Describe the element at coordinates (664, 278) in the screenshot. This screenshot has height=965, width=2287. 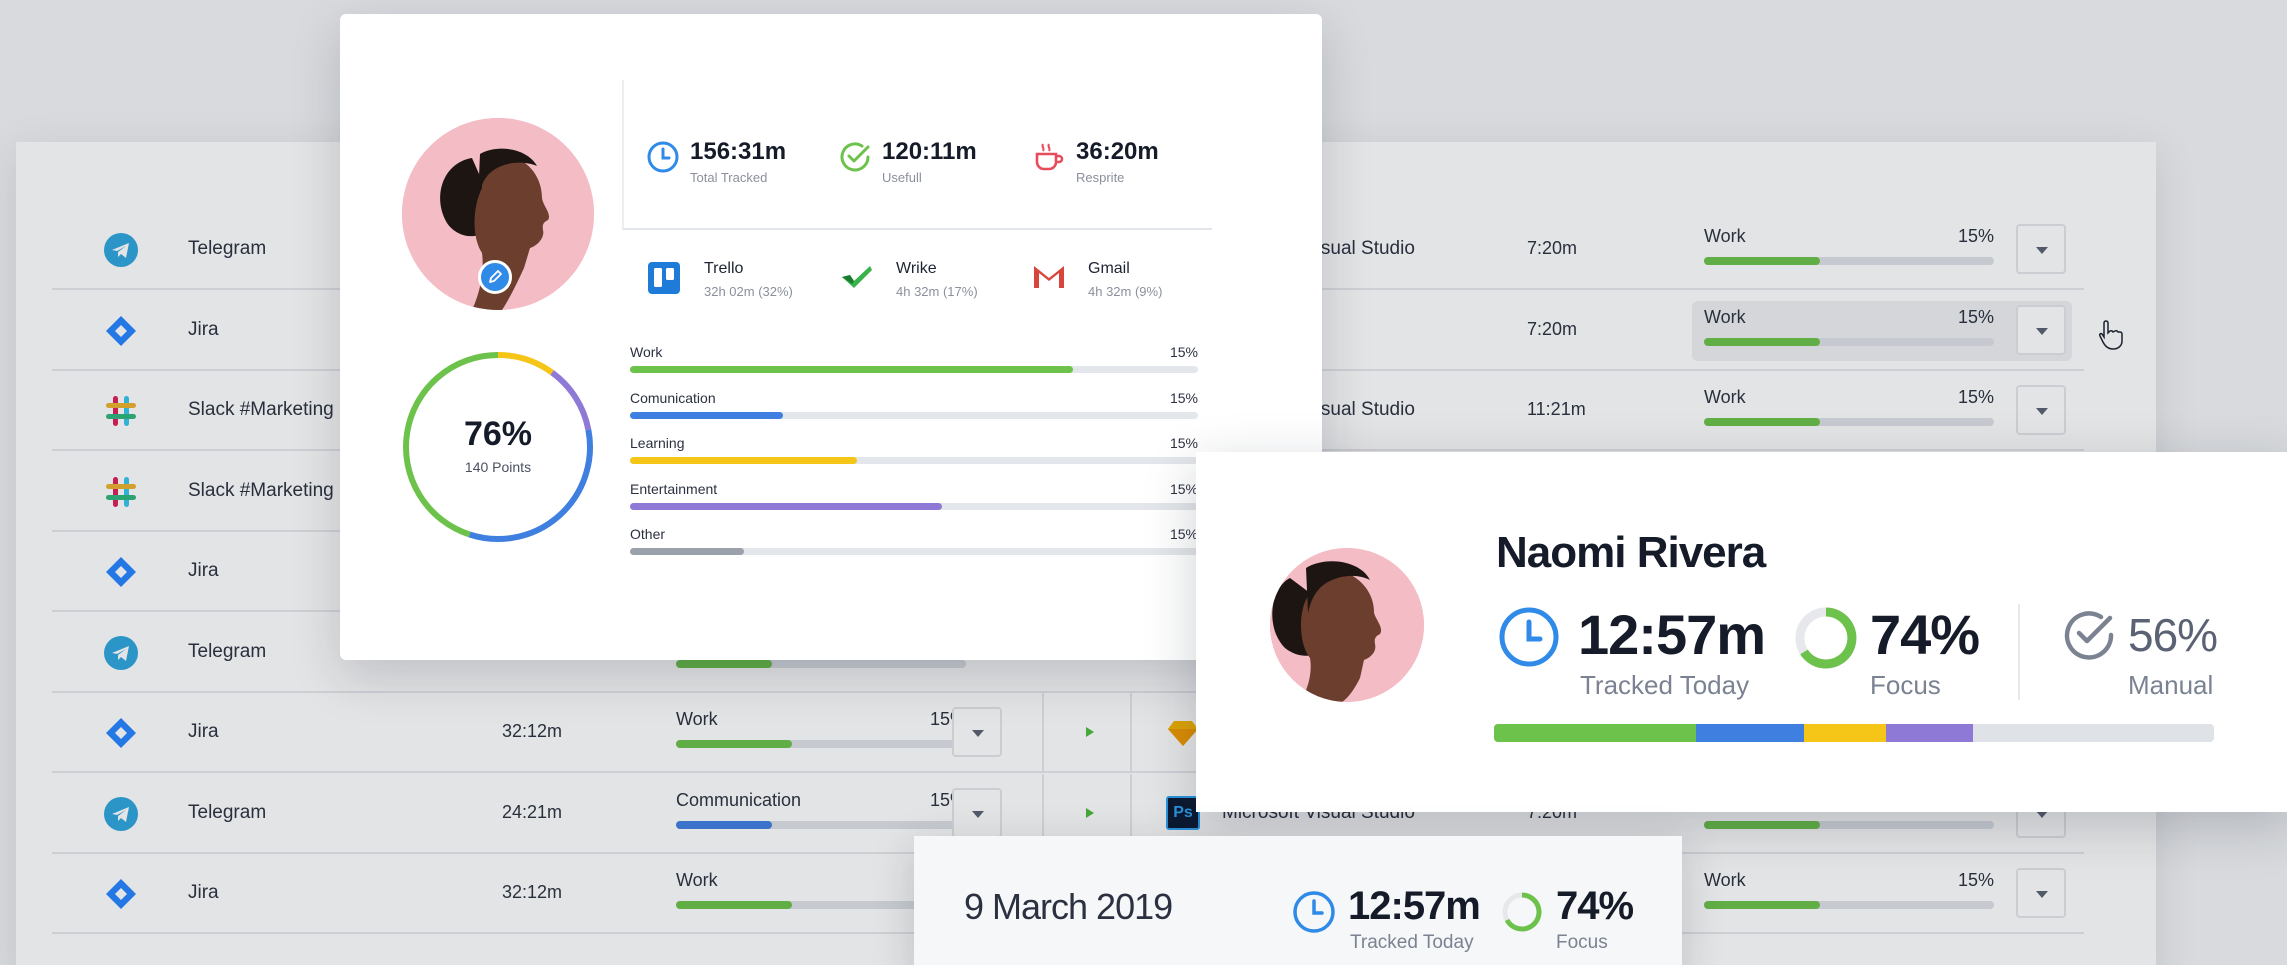
I see `trello-icon` at that location.